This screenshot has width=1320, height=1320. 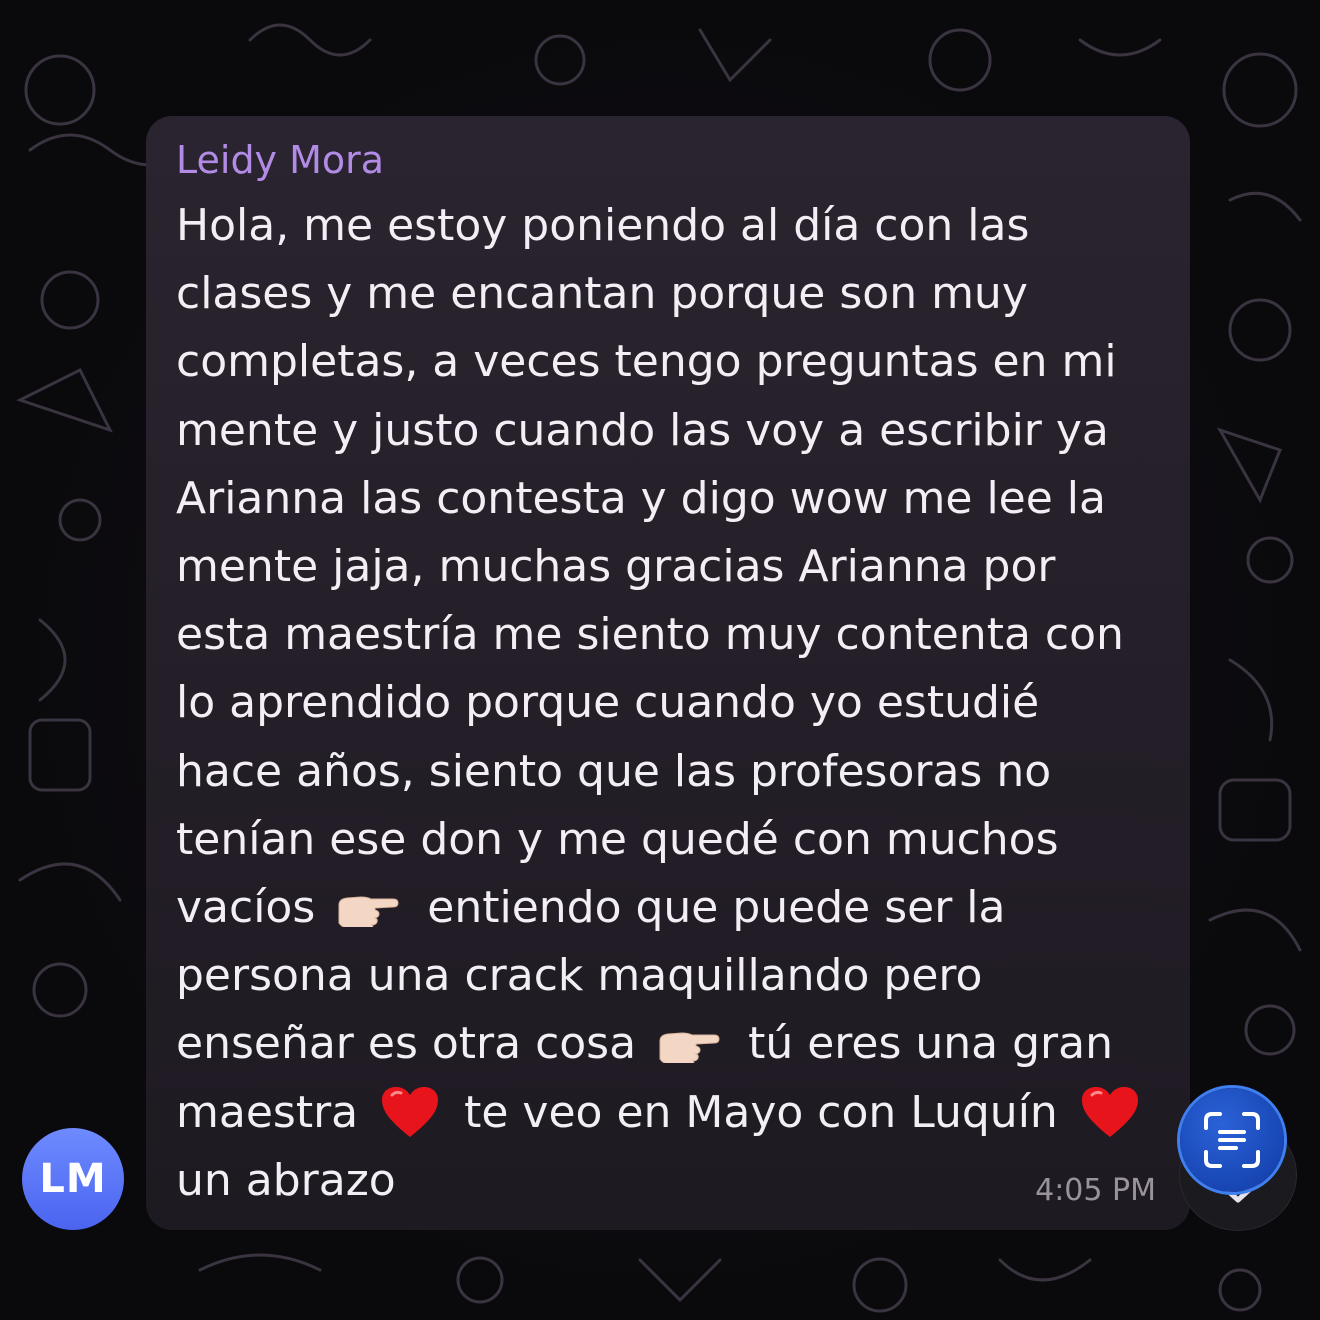 What do you see at coordinates (406, 1044) in the screenshot?
I see `message-fragment: enseñar es otra cosa` at bounding box center [406, 1044].